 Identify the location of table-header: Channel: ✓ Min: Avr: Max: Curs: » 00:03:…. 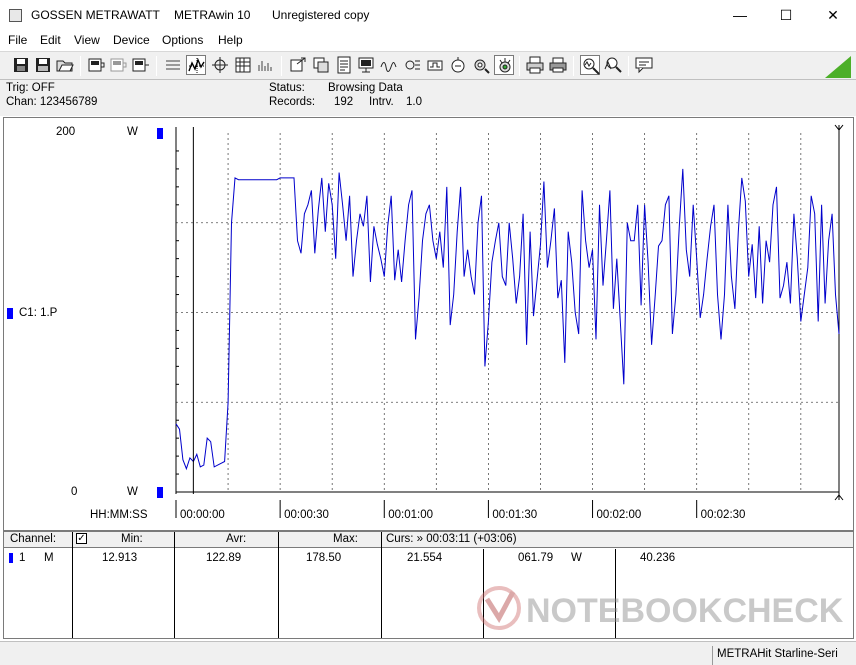
(428, 540).